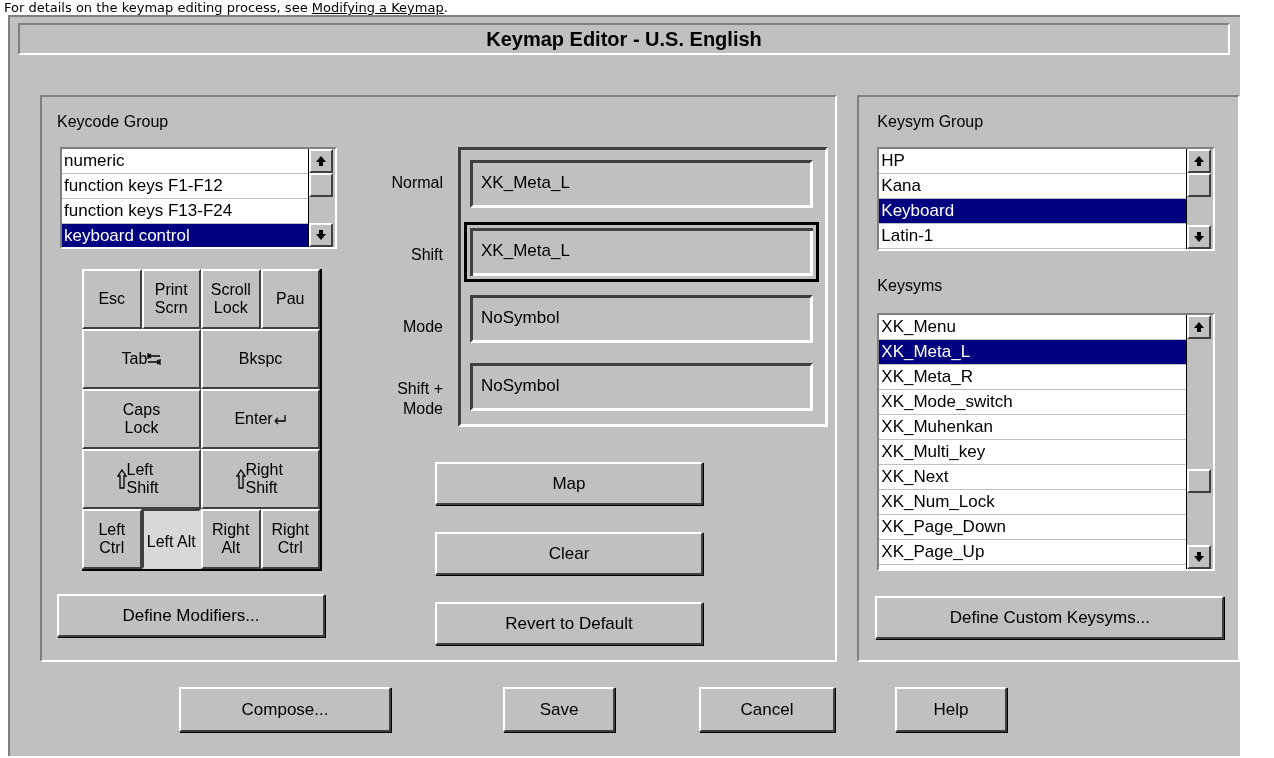 The width and height of the screenshot is (1274, 758). Describe the element at coordinates (426, 255) in the screenshot. I see `field-label: Shift` at that location.